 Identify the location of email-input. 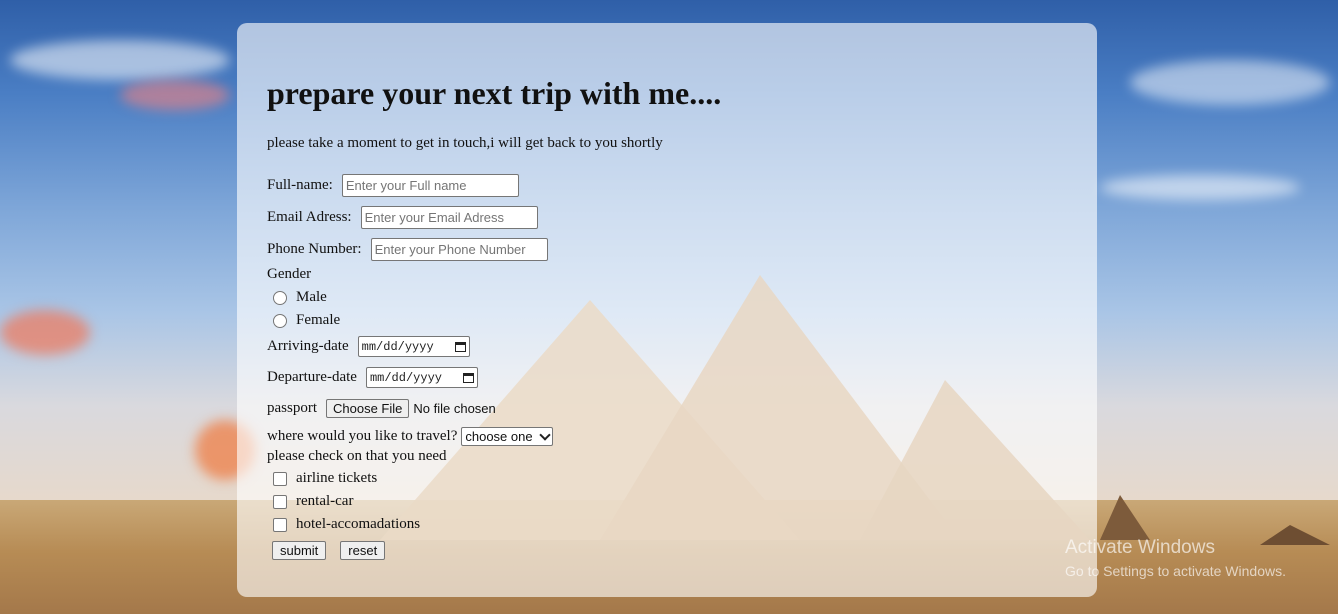
(449, 217).